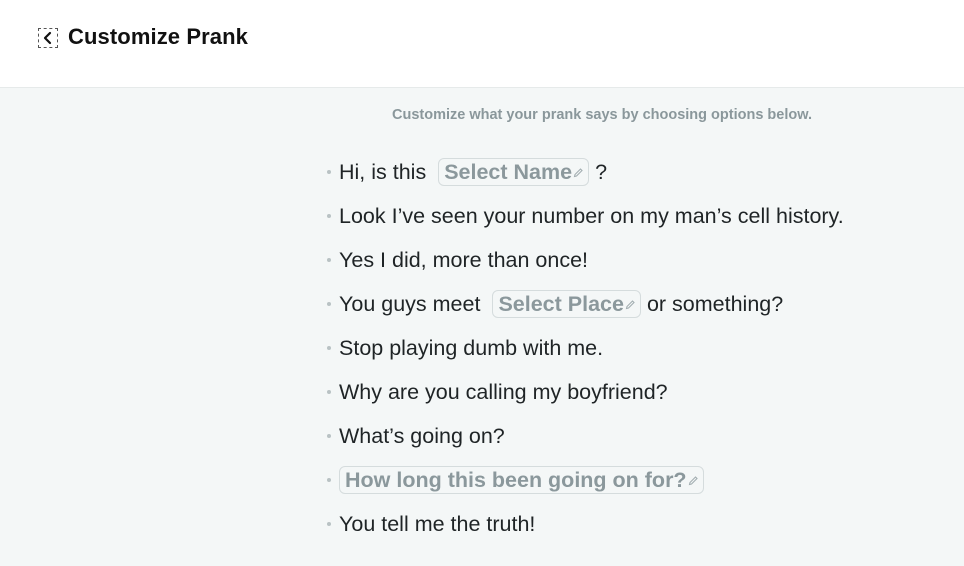  What do you see at coordinates (464, 259) in the screenshot?
I see `line-text: Yes I did, more than once!` at bounding box center [464, 259].